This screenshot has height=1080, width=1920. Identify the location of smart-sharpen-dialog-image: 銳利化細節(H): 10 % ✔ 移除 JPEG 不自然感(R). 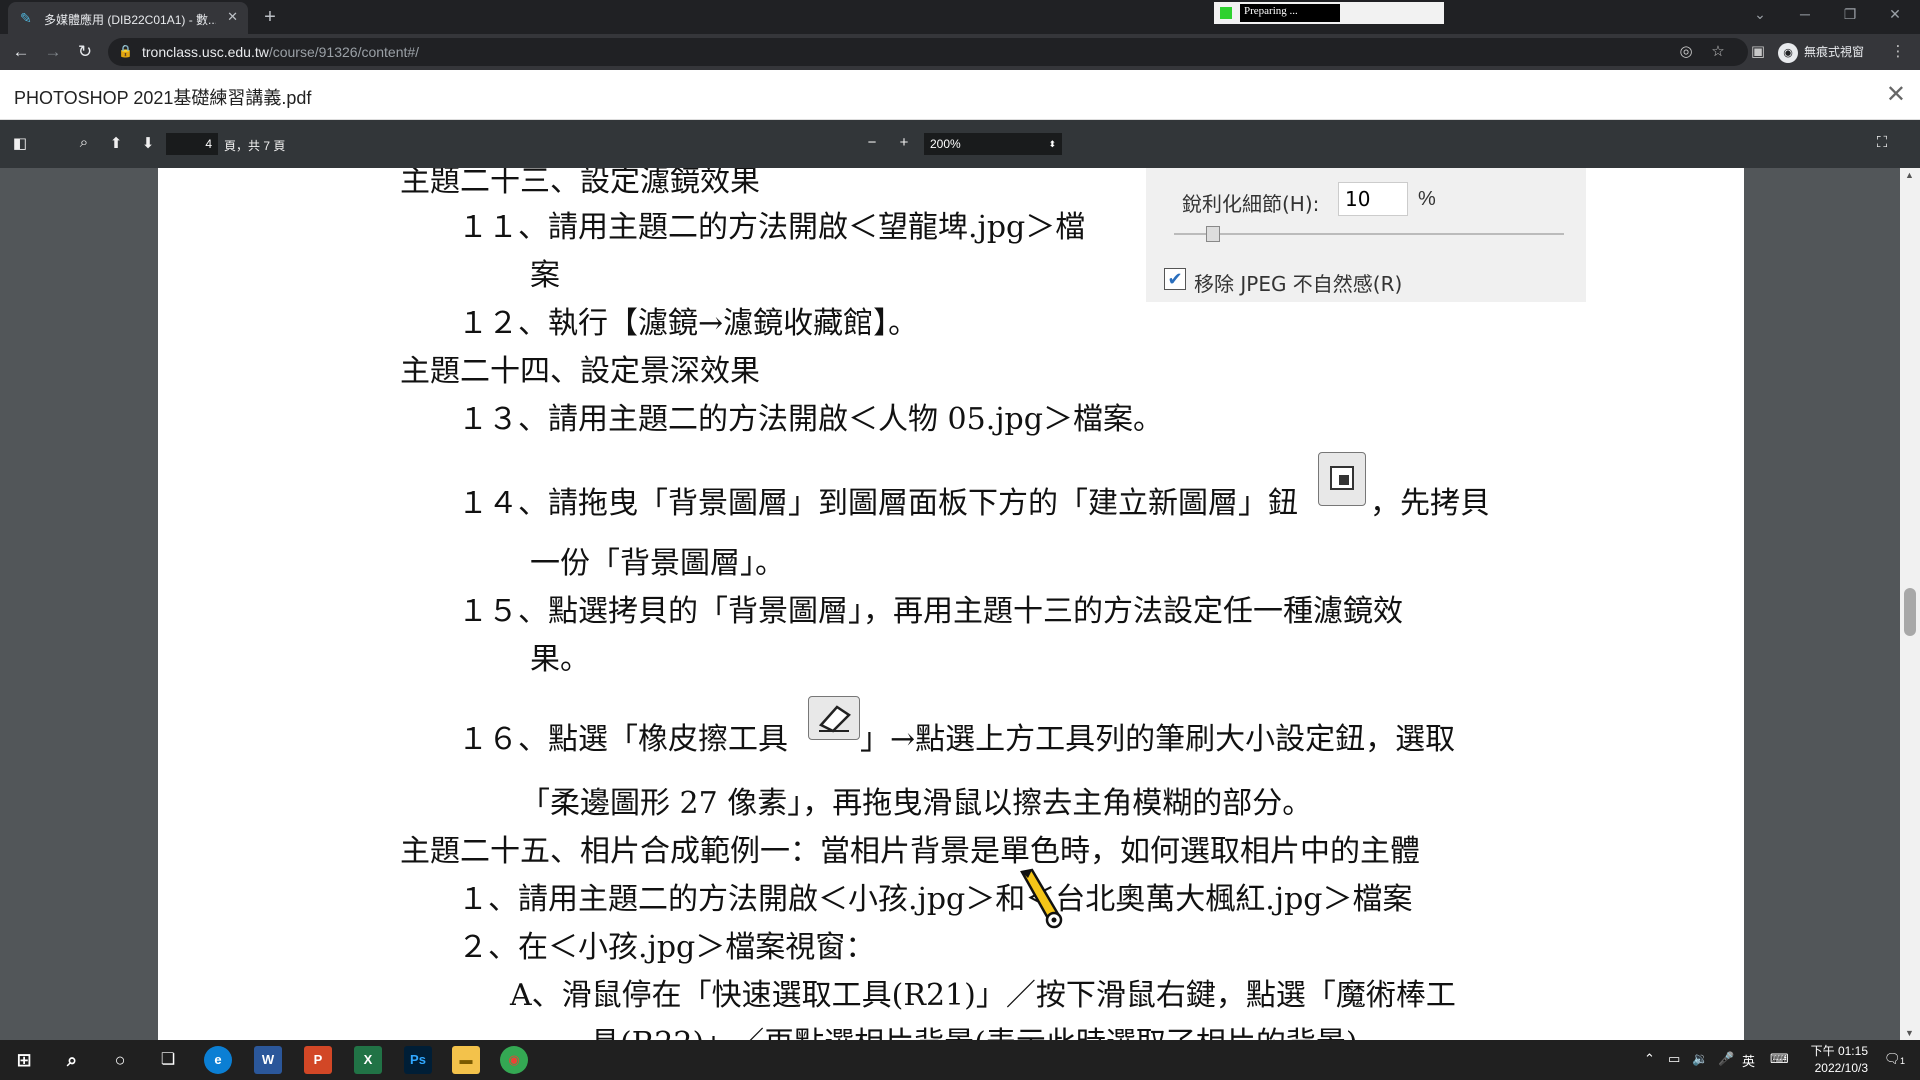
(1366, 235).